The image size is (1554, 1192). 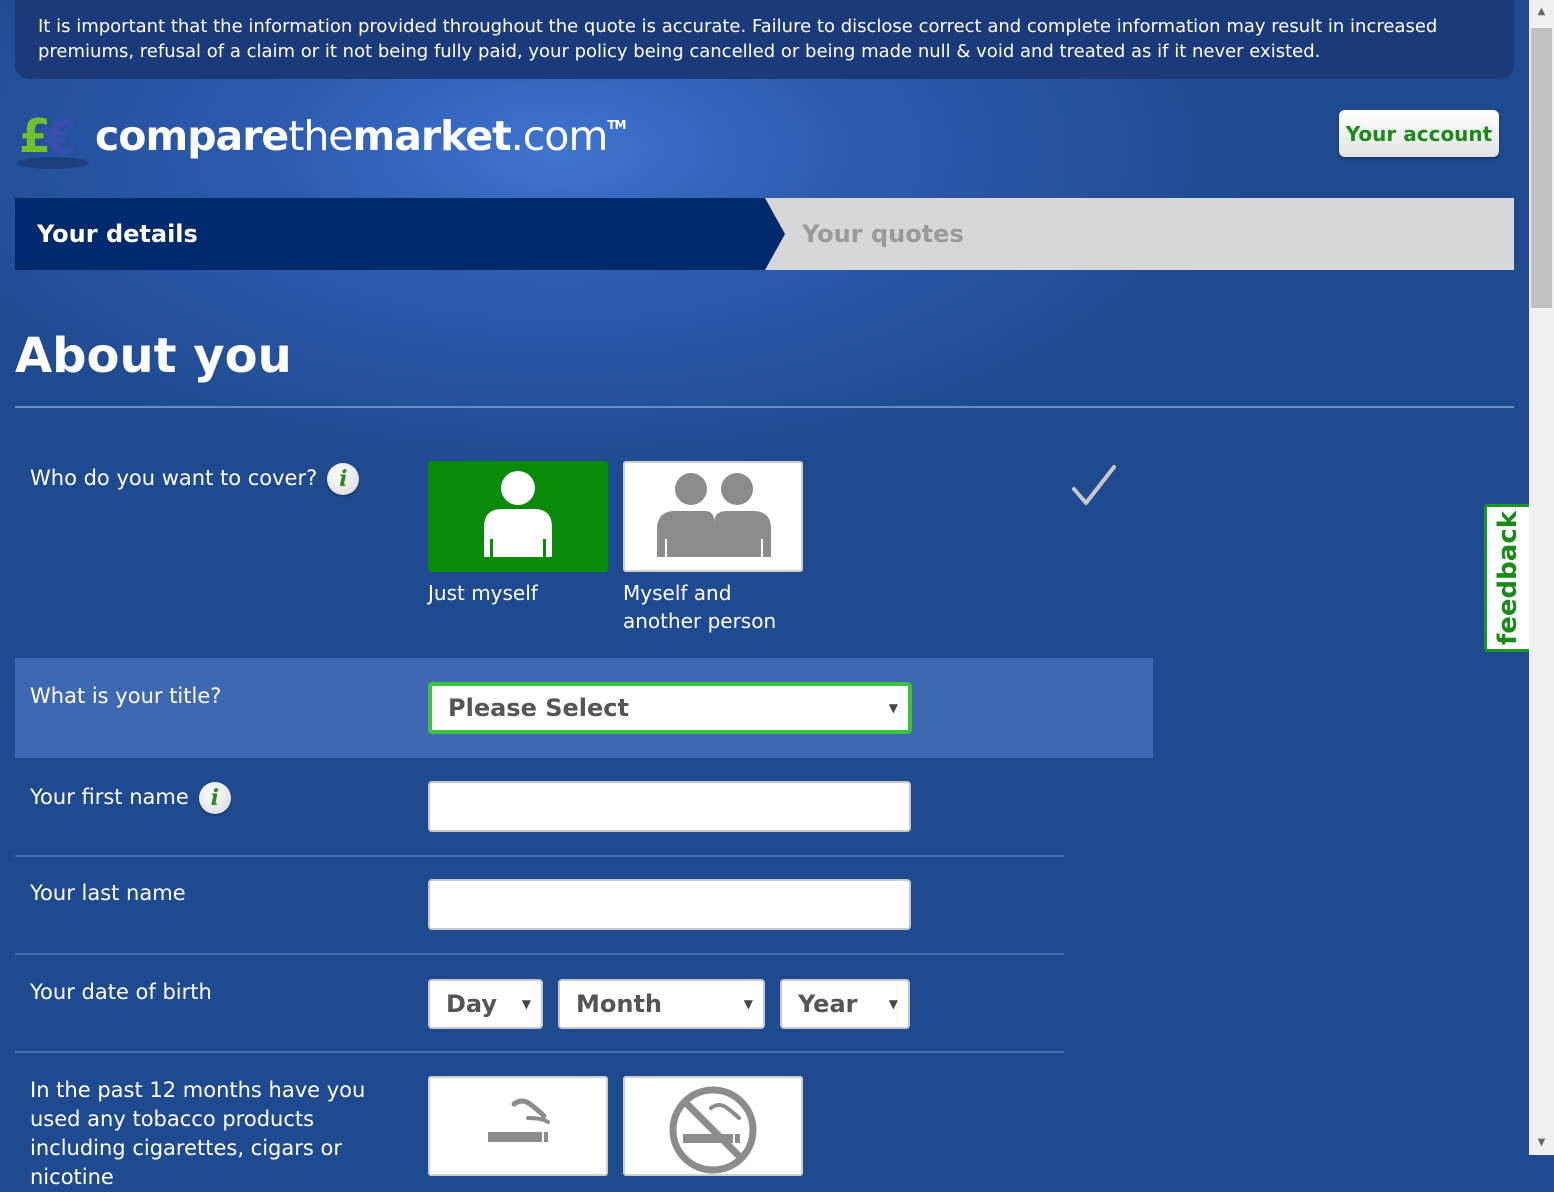 I want to click on dob-year-value: Year, so click(x=828, y=1004).